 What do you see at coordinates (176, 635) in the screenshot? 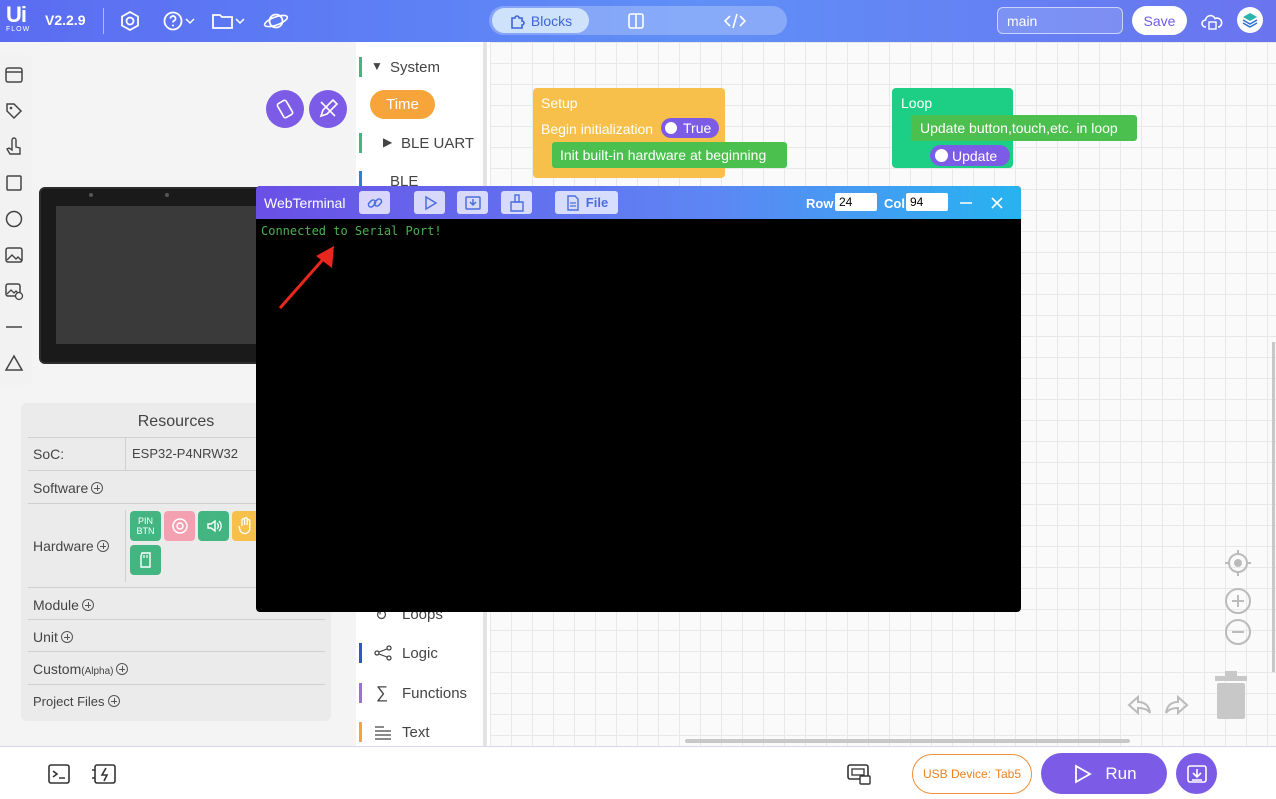
I see `unit-row: Unit` at bounding box center [176, 635].